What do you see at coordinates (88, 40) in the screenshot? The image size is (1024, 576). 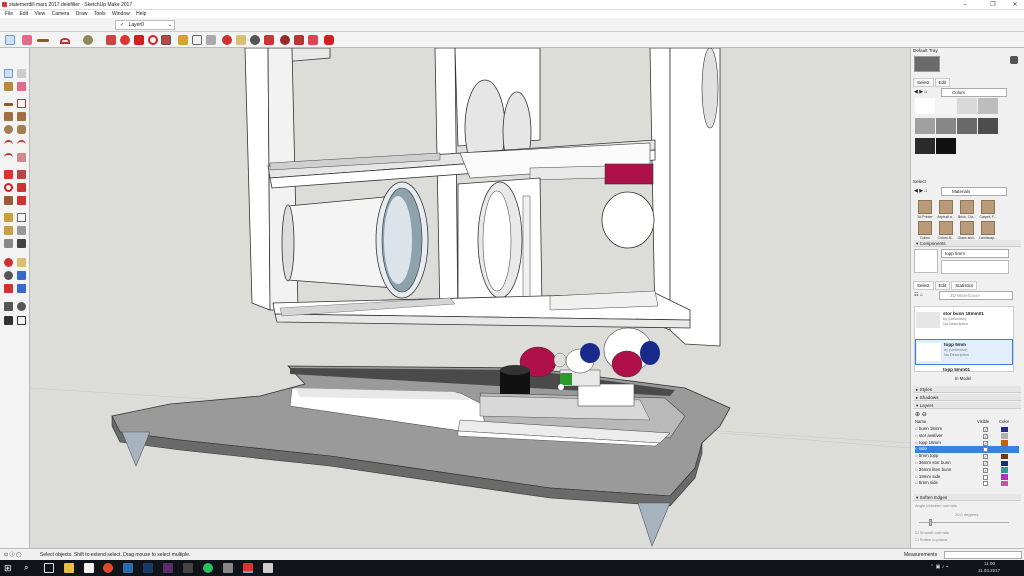 I see `shape-icon` at bounding box center [88, 40].